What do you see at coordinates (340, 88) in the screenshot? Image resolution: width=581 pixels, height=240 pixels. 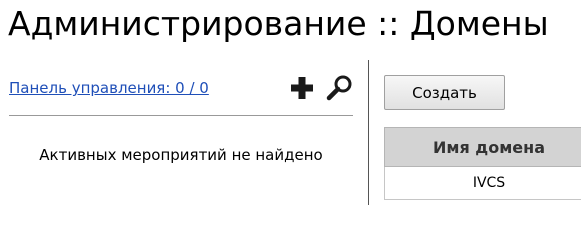 I see `magnifier-icon` at bounding box center [340, 88].